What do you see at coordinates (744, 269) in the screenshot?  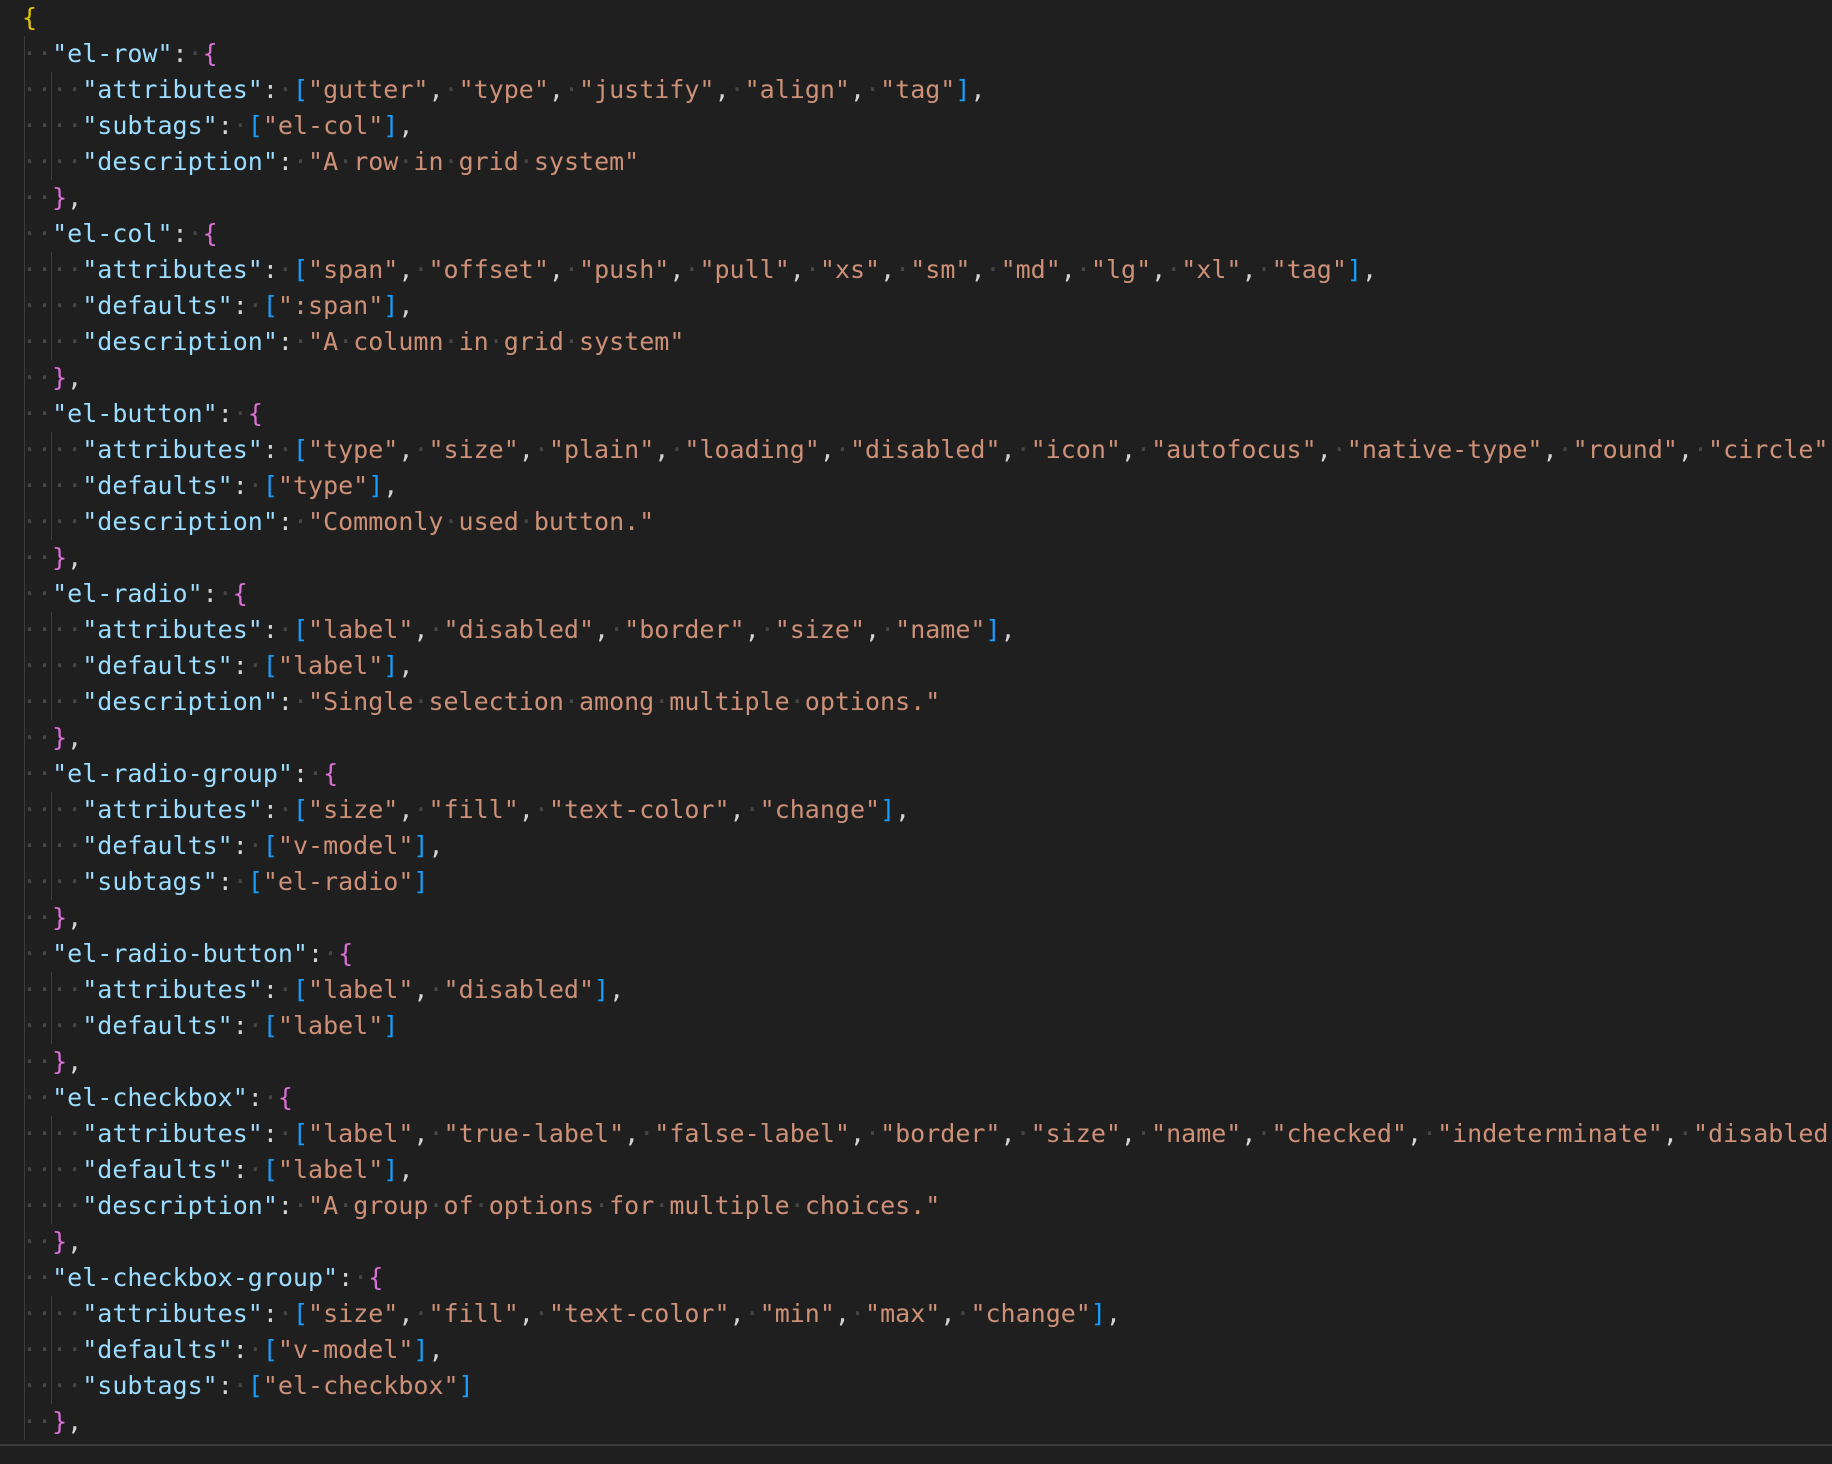 I see `string-value: "pull"` at bounding box center [744, 269].